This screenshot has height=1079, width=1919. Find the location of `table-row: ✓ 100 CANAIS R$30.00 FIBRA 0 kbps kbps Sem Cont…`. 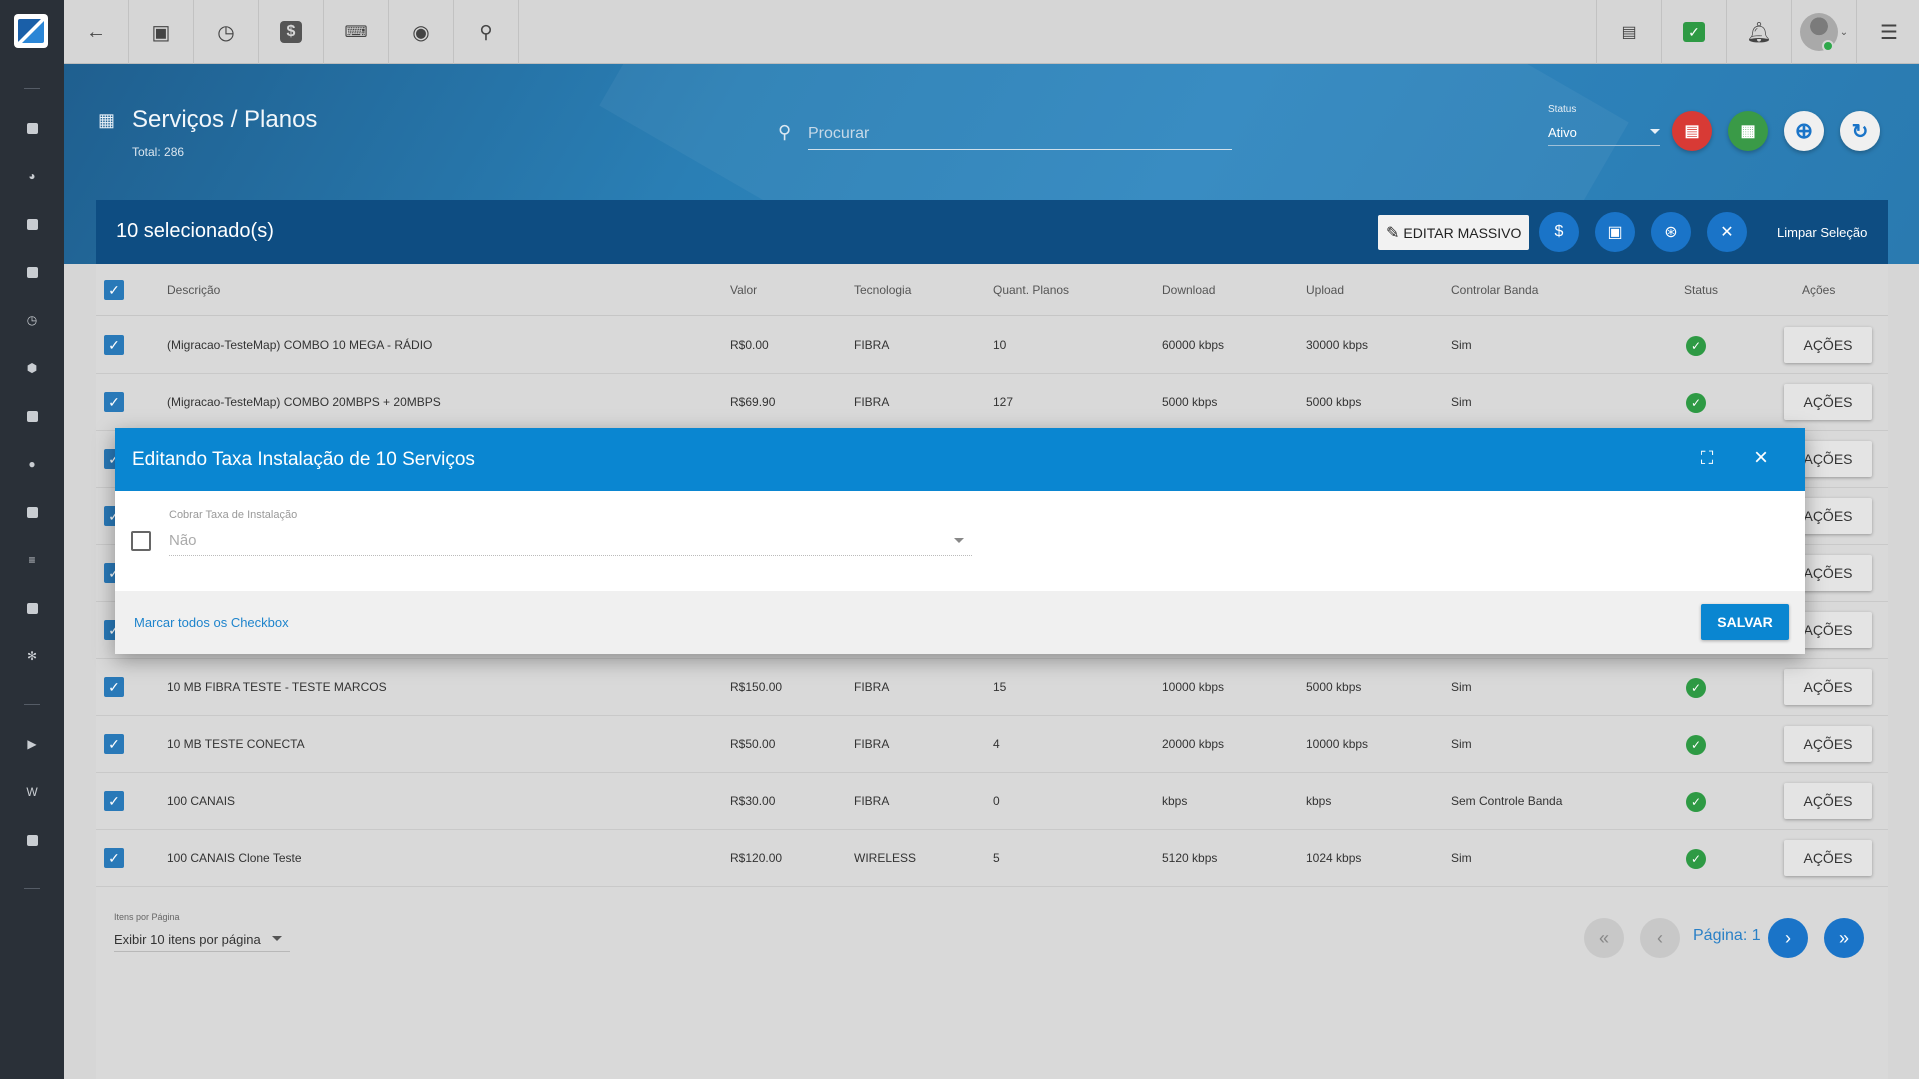

table-row: ✓ 100 CANAIS R$30.00 FIBRA 0 kbps kbps Sem Cont… is located at coordinates (992, 801).